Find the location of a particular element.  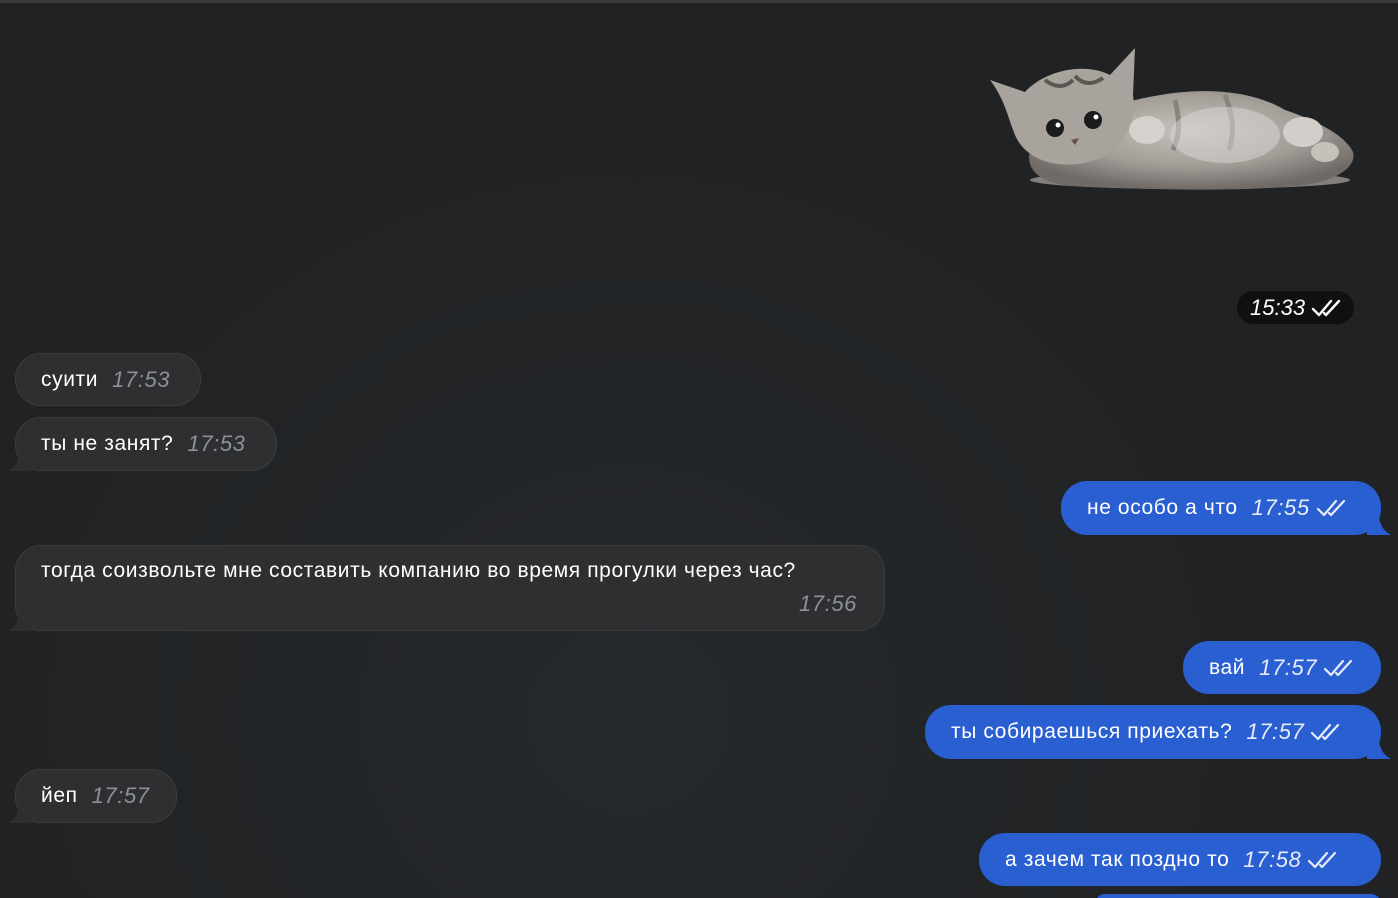

incoming-message: ты не занят? 17:53 is located at coordinates (143, 444).